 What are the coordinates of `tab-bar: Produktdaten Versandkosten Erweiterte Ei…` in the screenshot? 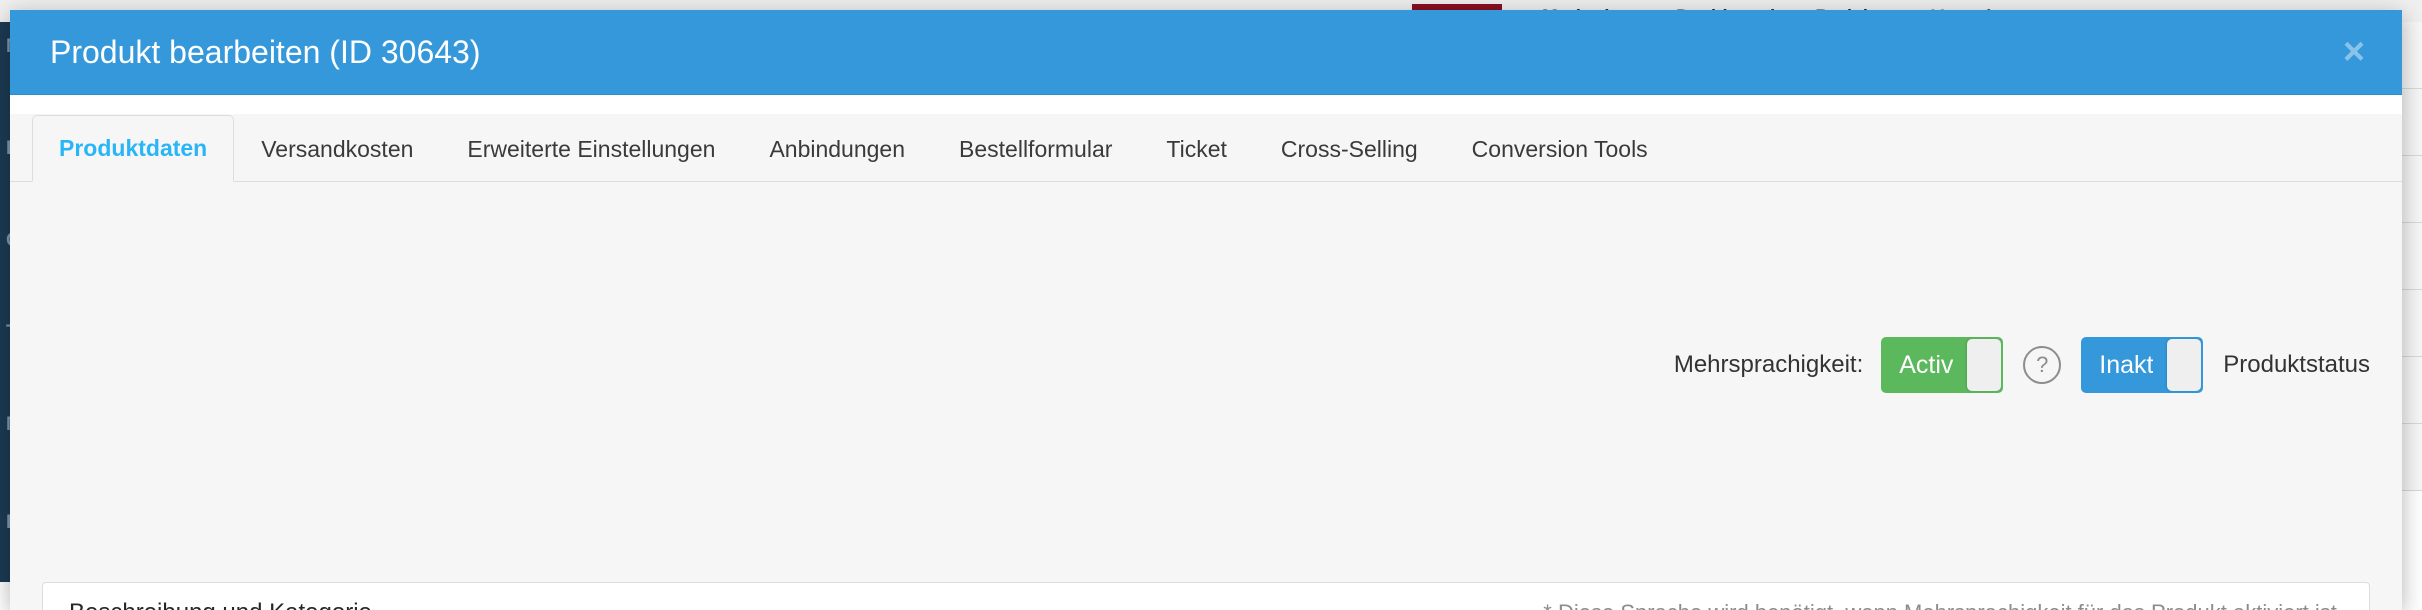 It's located at (1206, 148).